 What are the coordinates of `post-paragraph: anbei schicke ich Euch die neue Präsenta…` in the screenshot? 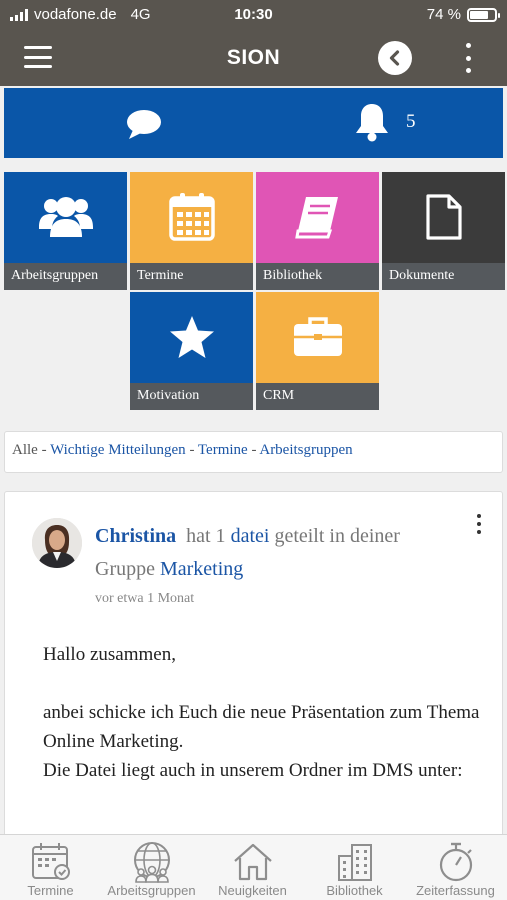 It's located at (261, 727).